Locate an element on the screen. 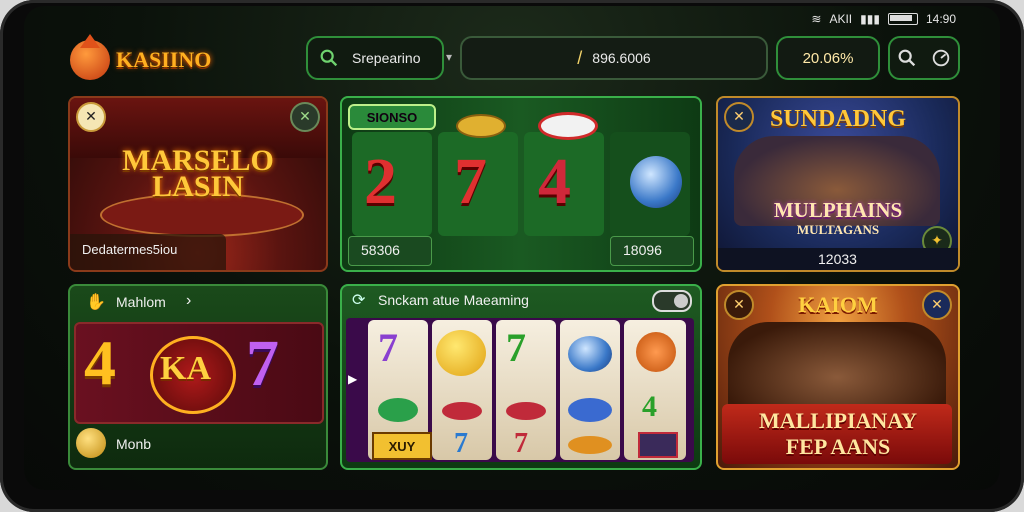 This screenshot has height=512, width=1024. percent-value: 20.06% is located at coordinates (828, 58).